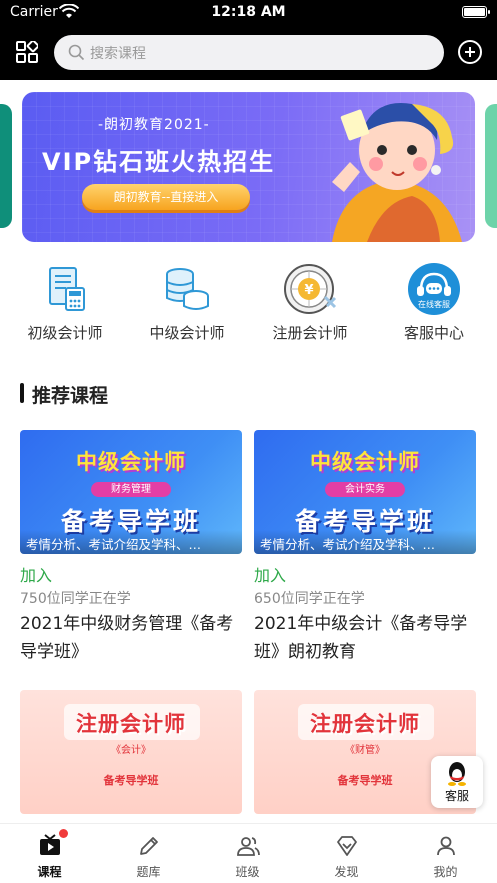 The width and height of the screenshot is (497, 883). Describe the element at coordinates (456, 796) in the screenshot. I see `customer-service-label: 客服` at that location.